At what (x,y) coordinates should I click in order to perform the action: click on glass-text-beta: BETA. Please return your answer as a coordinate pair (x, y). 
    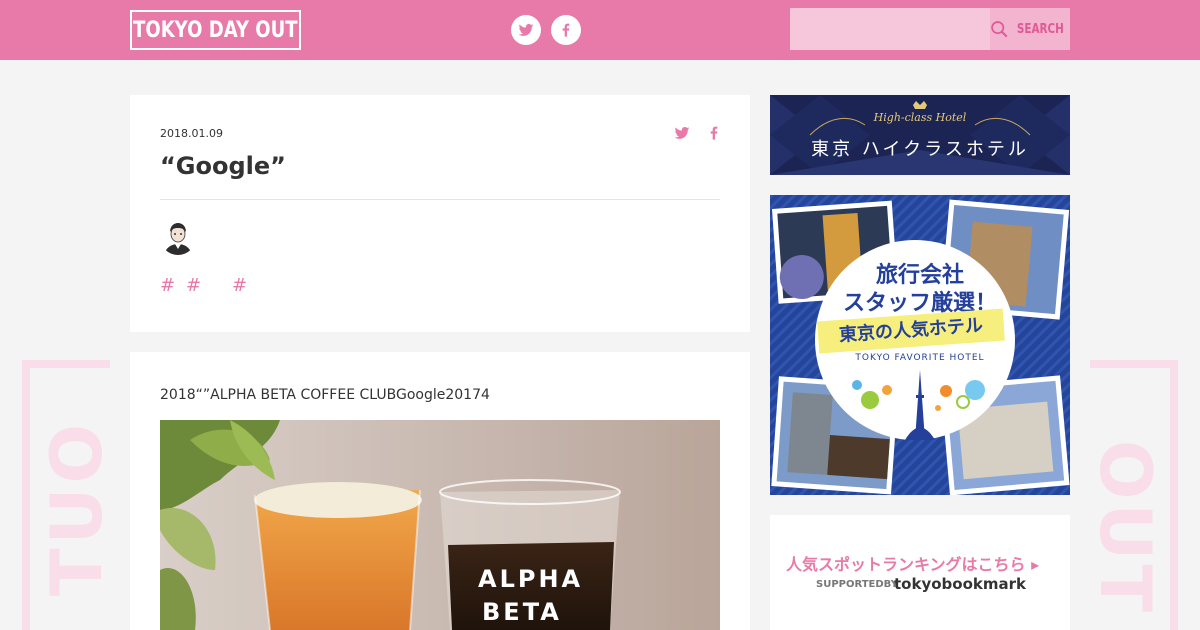
    Looking at the image, I should click on (522, 612).